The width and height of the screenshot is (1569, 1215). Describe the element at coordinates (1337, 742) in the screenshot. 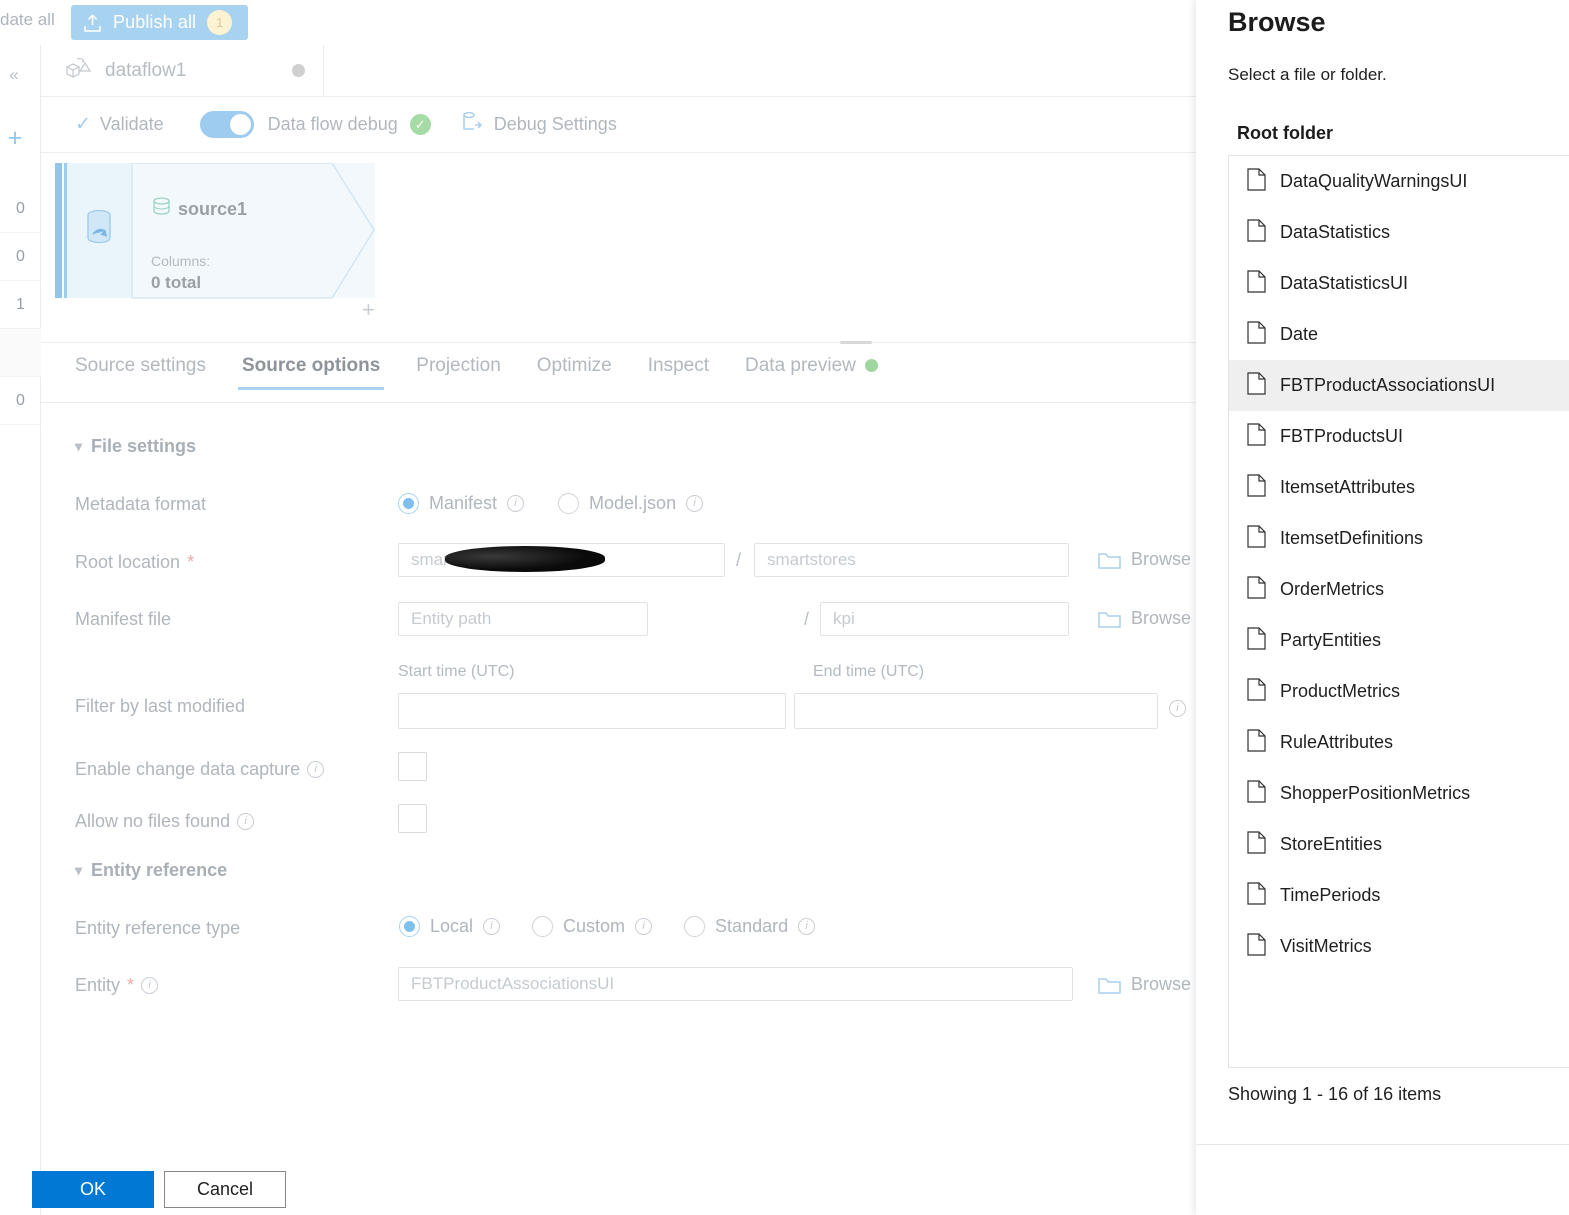

I see `folder-list-item-label: RuleAttributes` at that location.